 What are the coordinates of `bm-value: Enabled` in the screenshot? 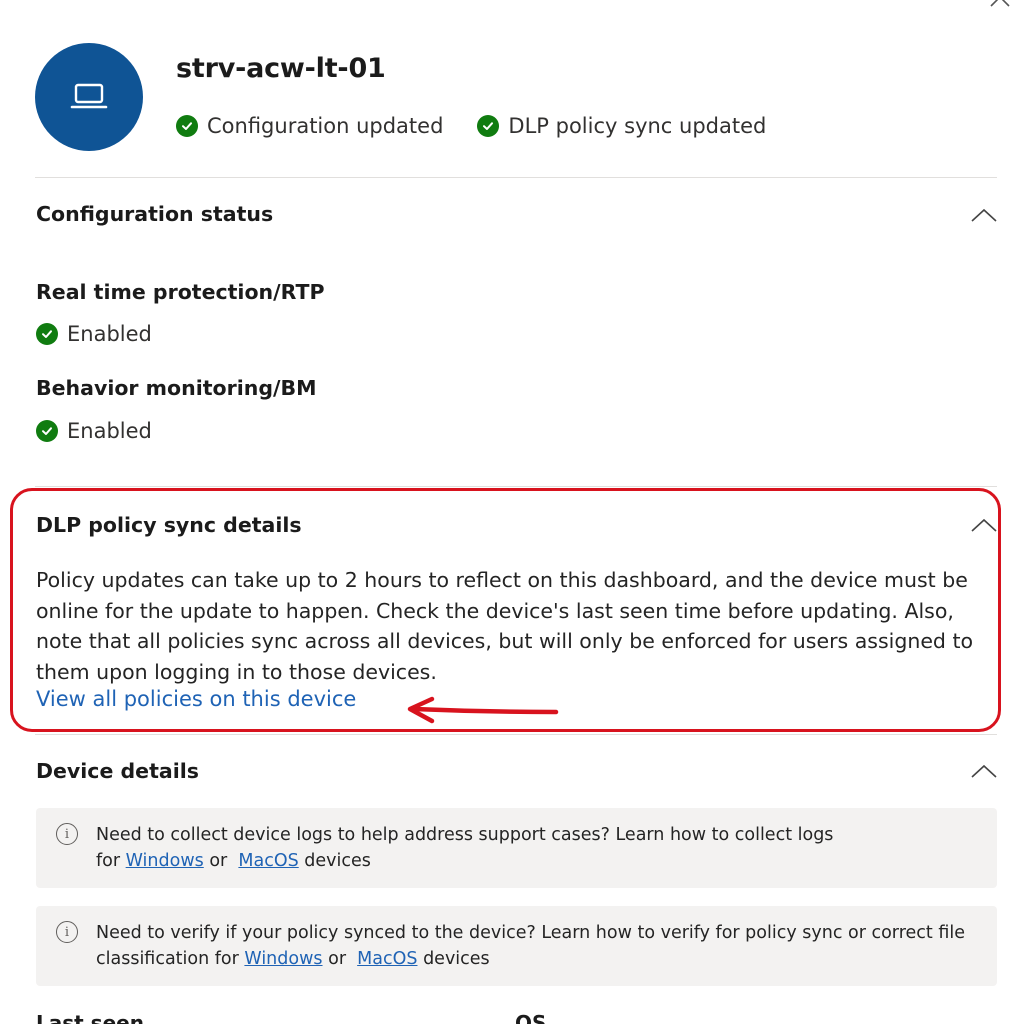 It's located at (94, 431).